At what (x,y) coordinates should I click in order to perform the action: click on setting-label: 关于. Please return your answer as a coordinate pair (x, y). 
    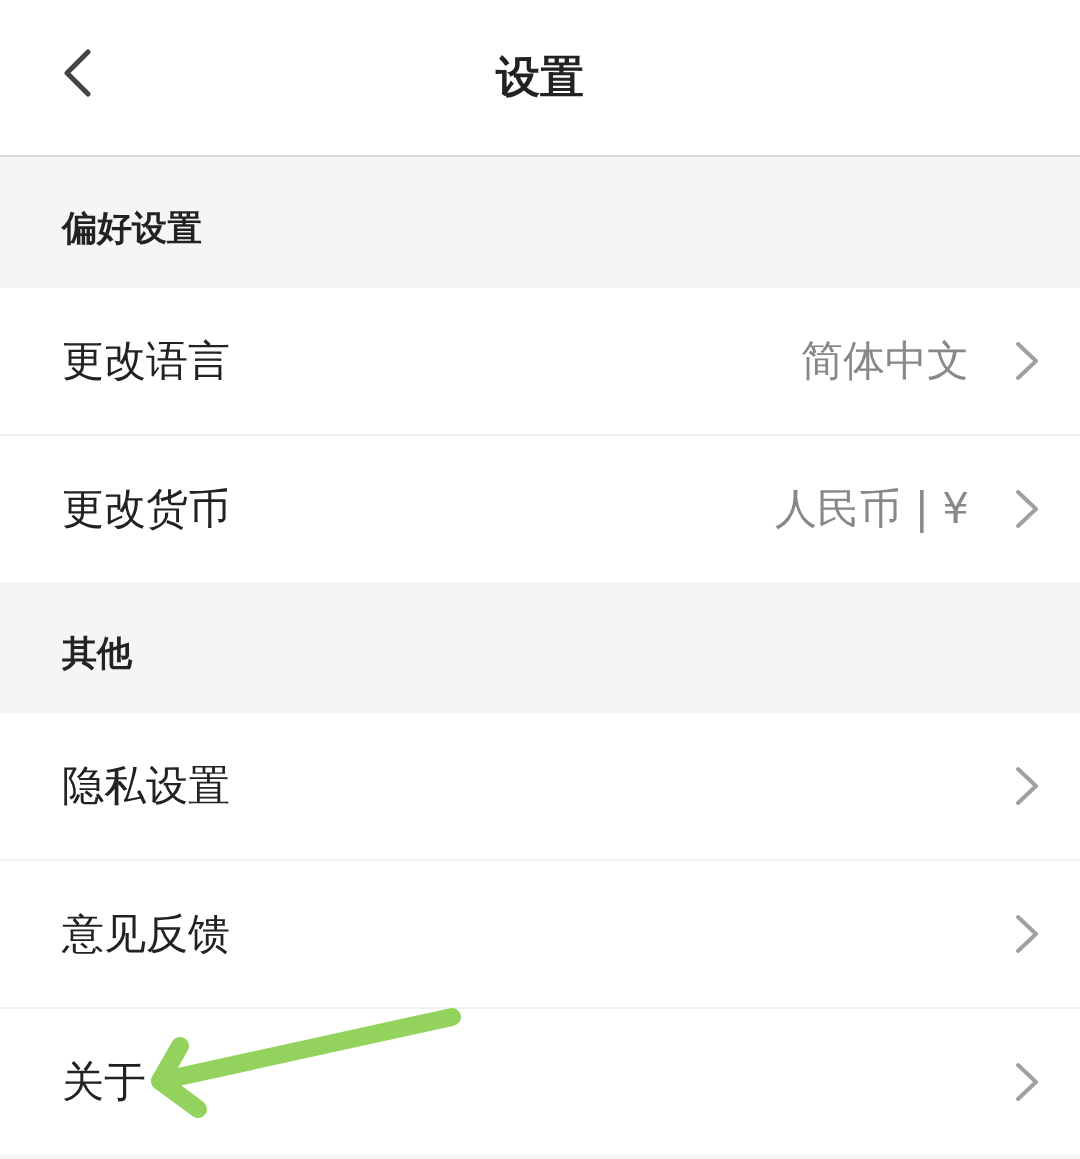
    Looking at the image, I should click on (104, 1082).